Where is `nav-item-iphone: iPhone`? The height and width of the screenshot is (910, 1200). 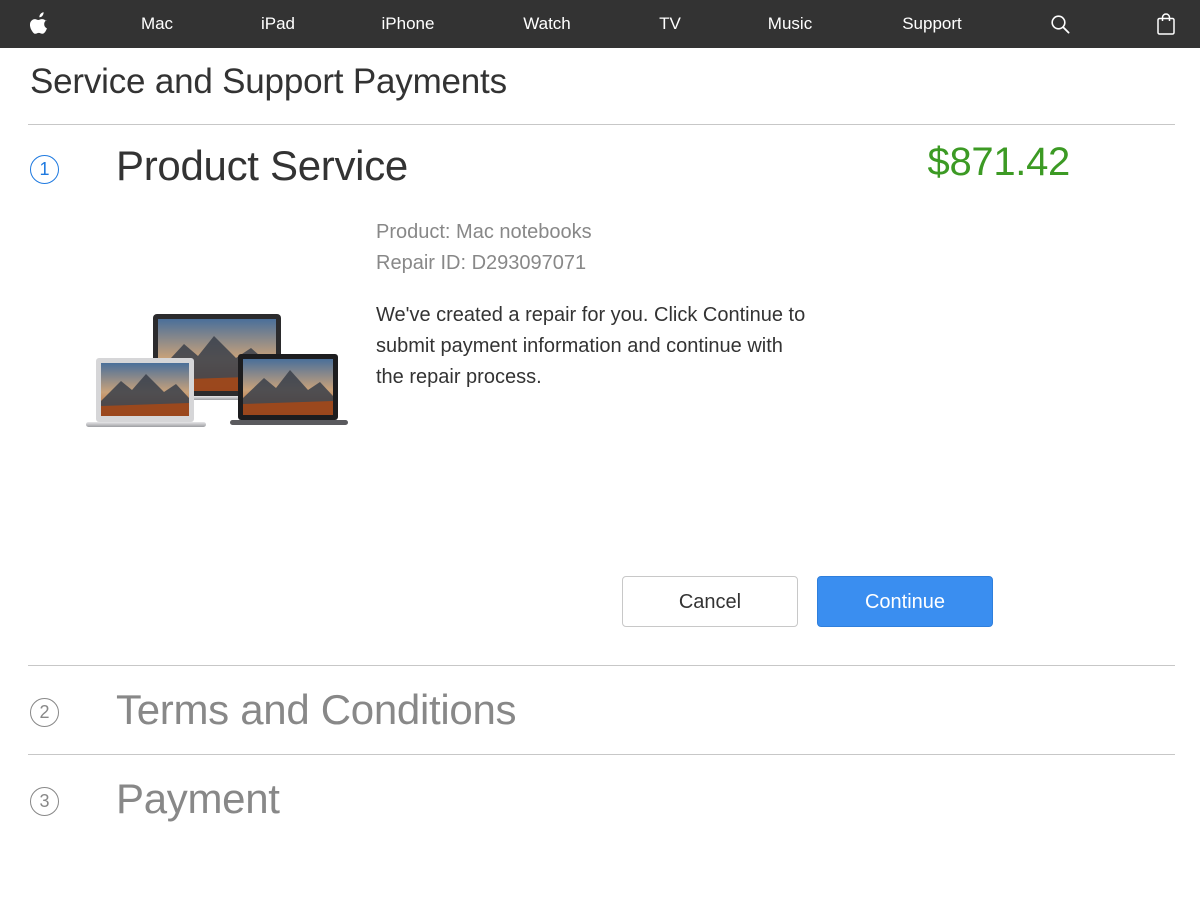 nav-item-iphone: iPhone is located at coordinates (408, 24).